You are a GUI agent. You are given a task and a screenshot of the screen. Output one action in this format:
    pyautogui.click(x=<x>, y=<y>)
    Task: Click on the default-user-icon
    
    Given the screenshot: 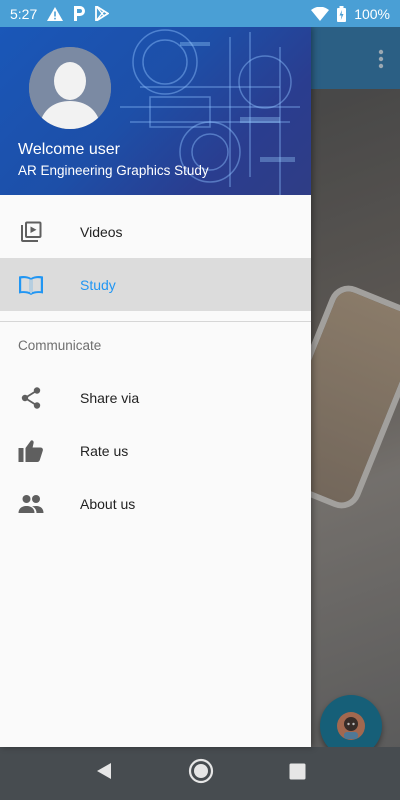 What is the action you would take?
    pyautogui.click(x=70, y=88)
    